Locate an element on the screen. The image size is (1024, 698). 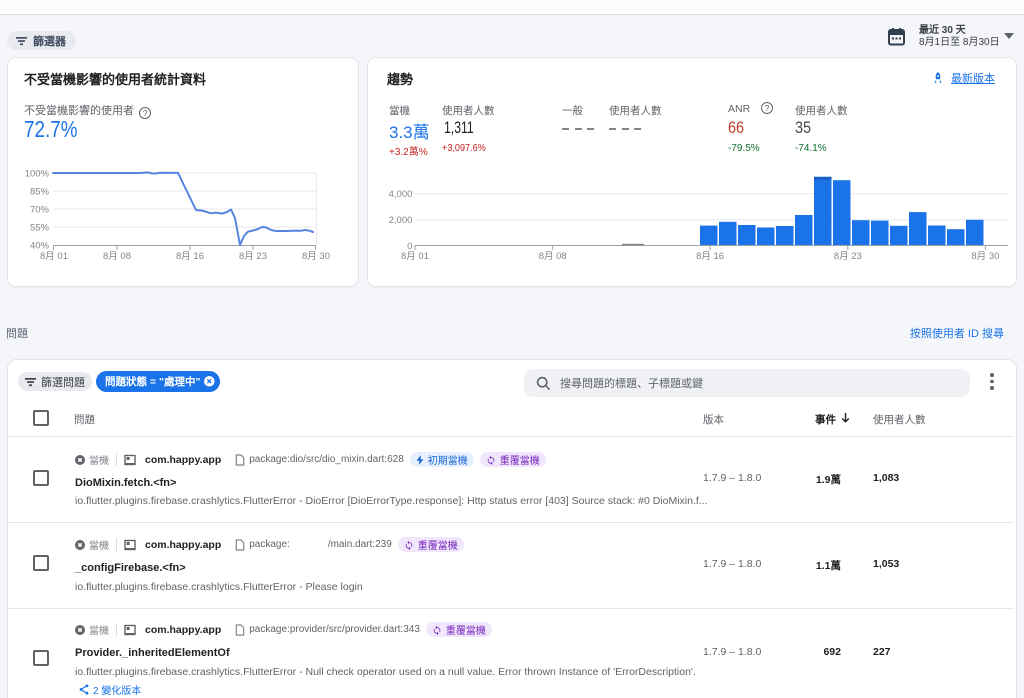
svg-text: 2,000 is located at coordinates (401, 220).